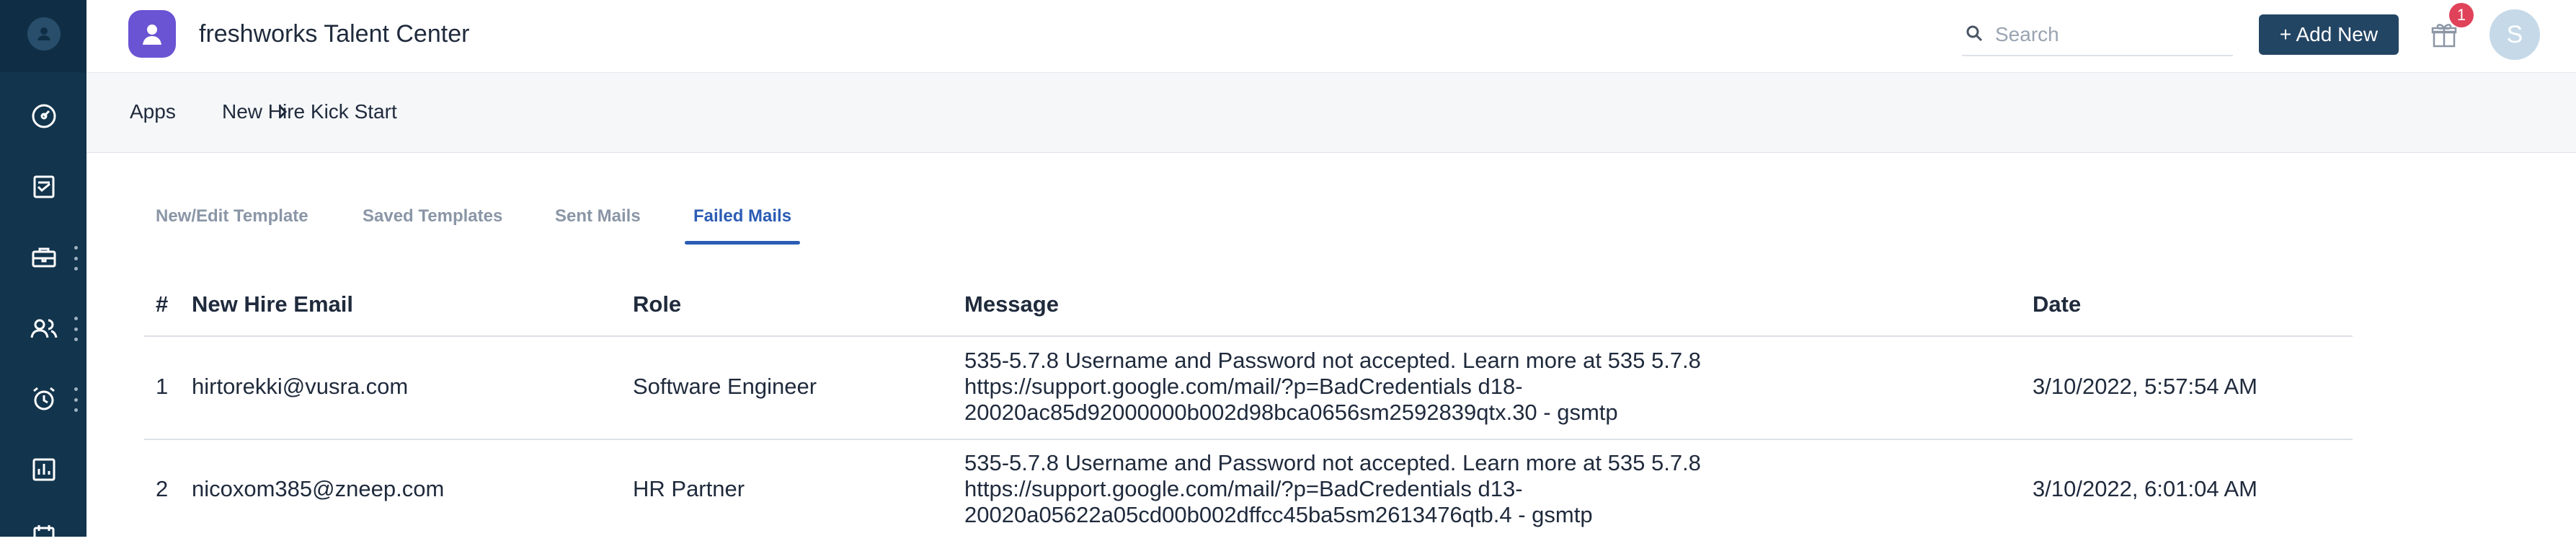 The image size is (2576, 554). What do you see at coordinates (725, 386) in the screenshot?
I see `role: Software Engineer` at bounding box center [725, 386].